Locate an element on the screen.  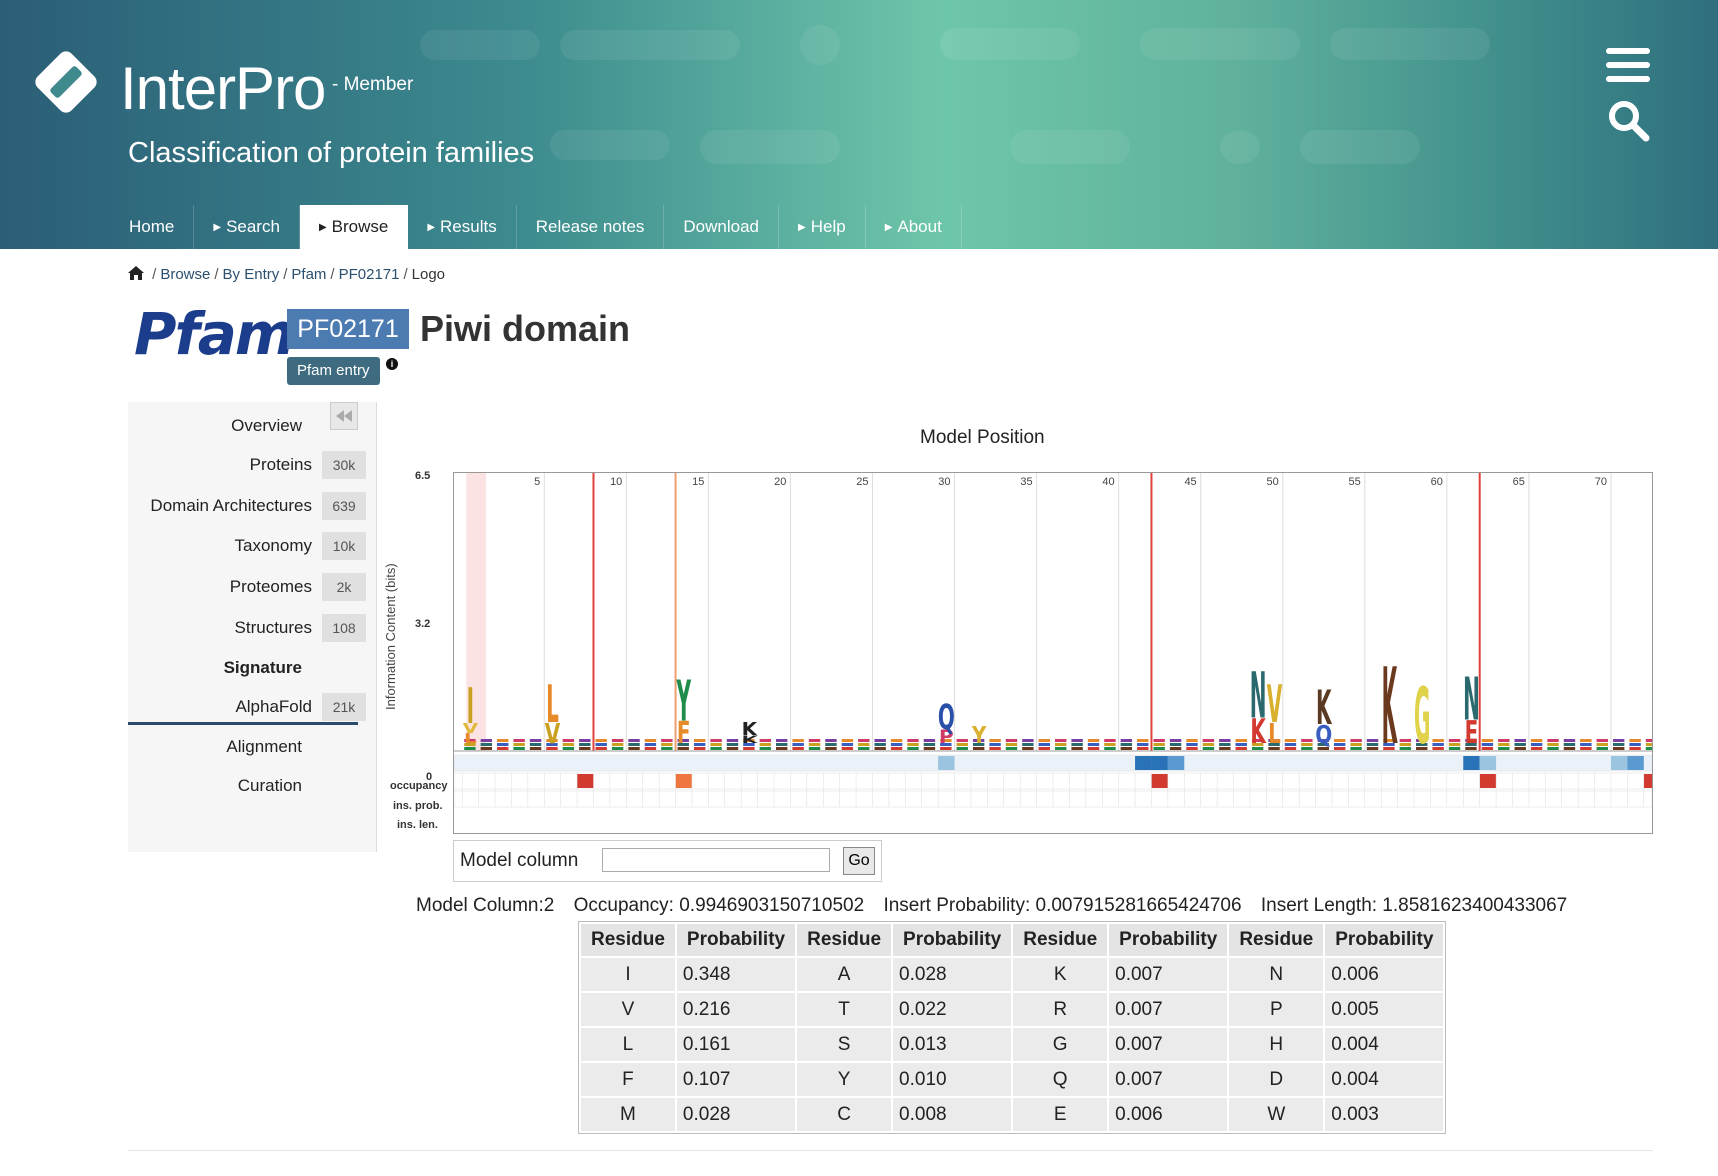
insert-probability-value: Insert Probability: 0.007915281665424706 is located at coordinates (1062, 905).